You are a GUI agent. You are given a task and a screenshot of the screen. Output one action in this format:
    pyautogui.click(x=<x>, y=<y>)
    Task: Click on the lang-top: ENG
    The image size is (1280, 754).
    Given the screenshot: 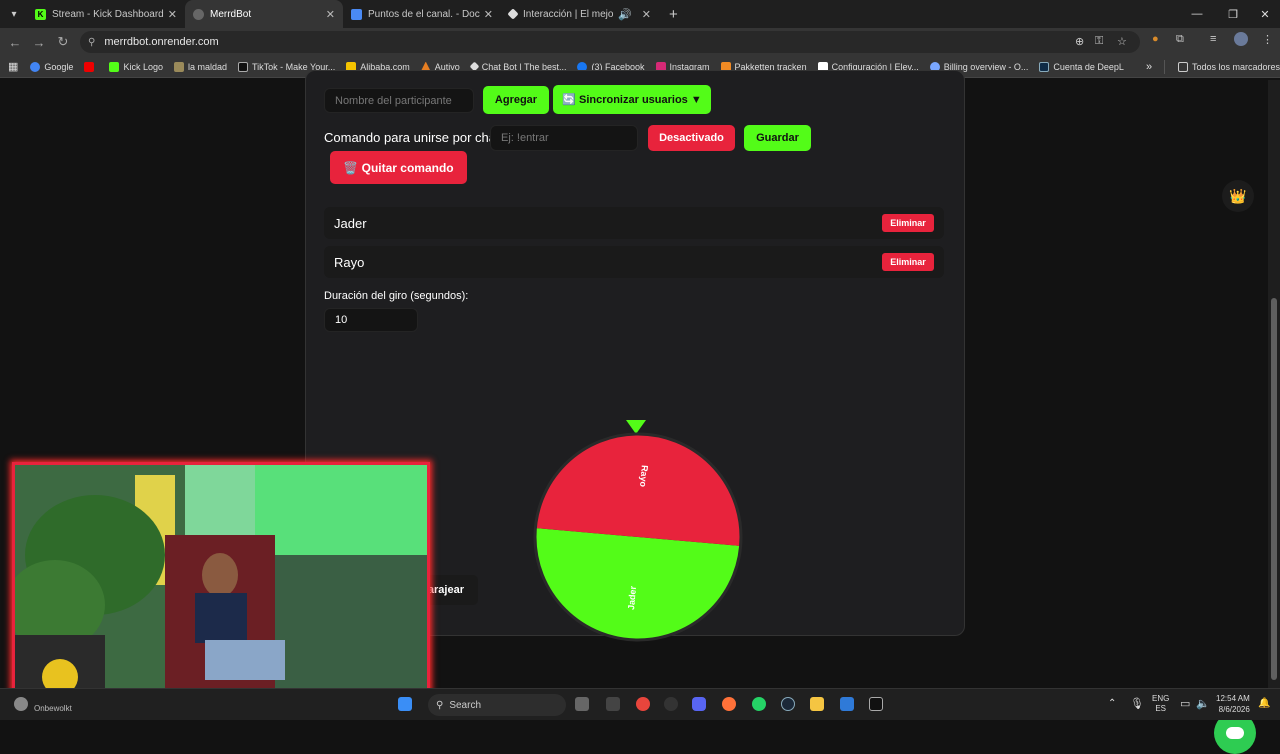 What is the action you would take?
    pyautogui.click(x=1161, y=698)
    